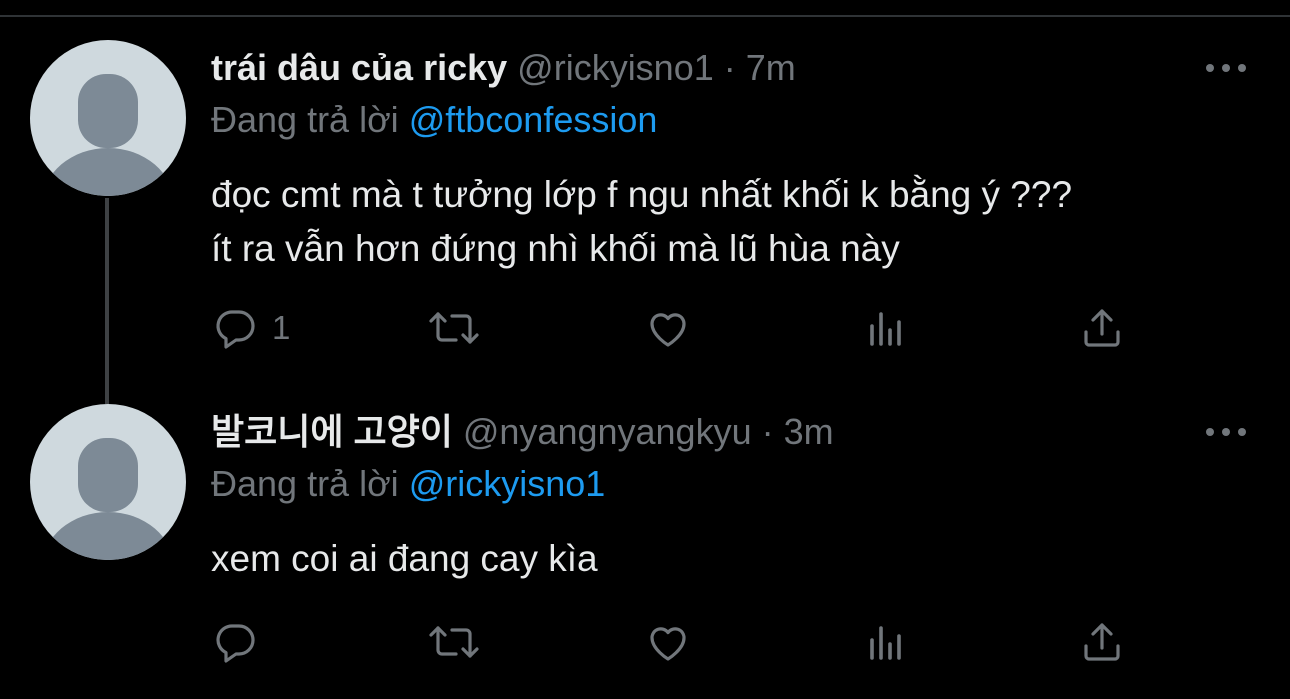 Image resolution: width=1290 pixels, height=699 pixels. I want to click on display-name: trái dâu của ricky, so click(359, 67).